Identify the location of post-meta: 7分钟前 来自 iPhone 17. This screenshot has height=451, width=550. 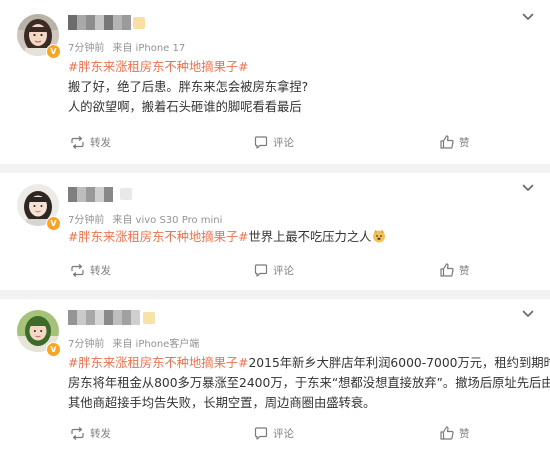
(126, 46).